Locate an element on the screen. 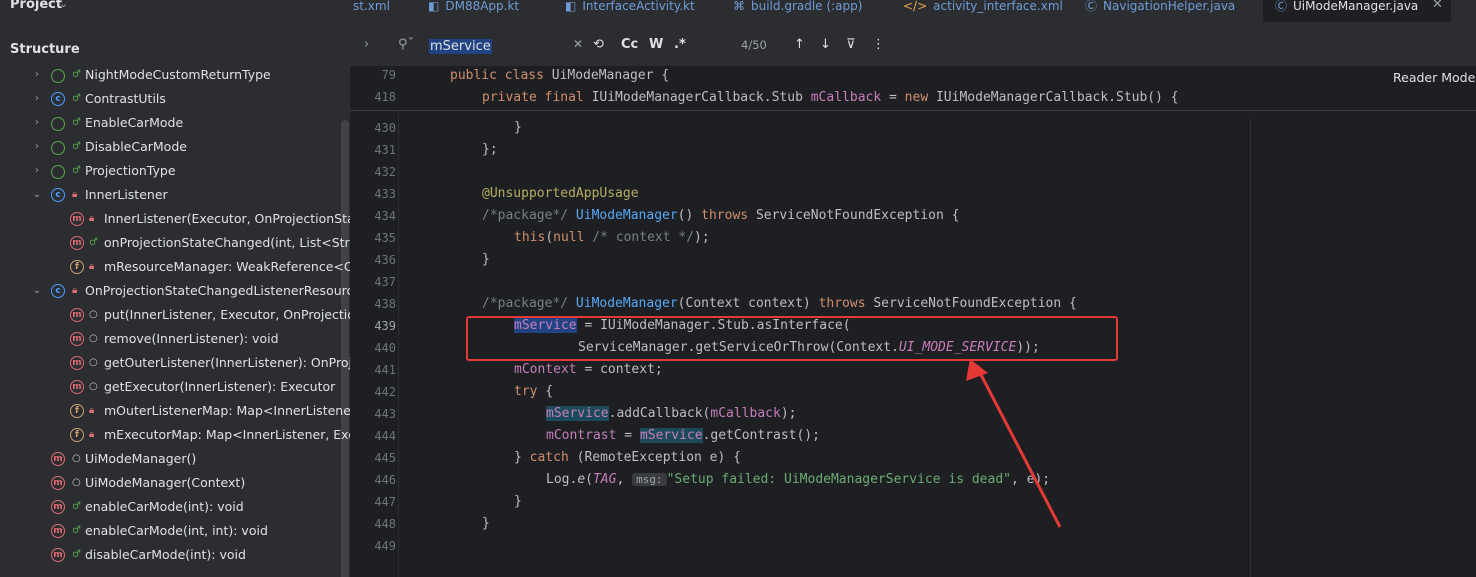 The width and height of the screenshot is (1476, 577). history-icon: ⟲ is located at coordinates (598, 44).